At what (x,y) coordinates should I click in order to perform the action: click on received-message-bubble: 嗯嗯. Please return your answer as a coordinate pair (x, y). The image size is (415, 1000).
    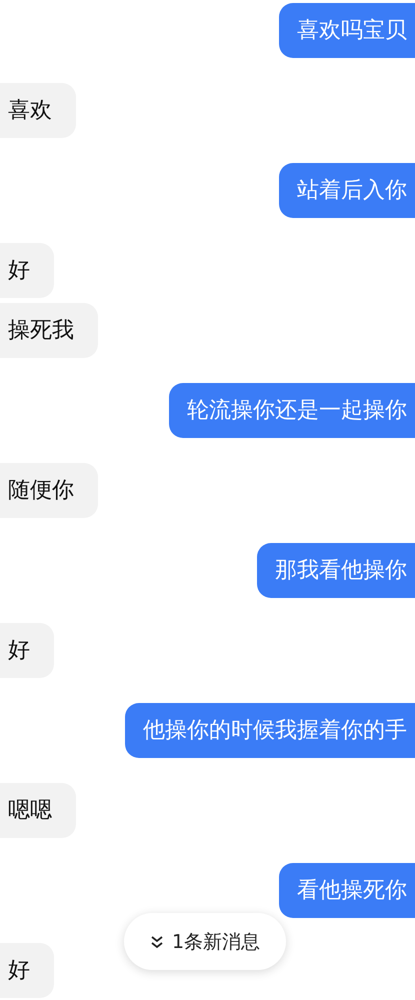
    Looking at the image, I should click on (38, 810).